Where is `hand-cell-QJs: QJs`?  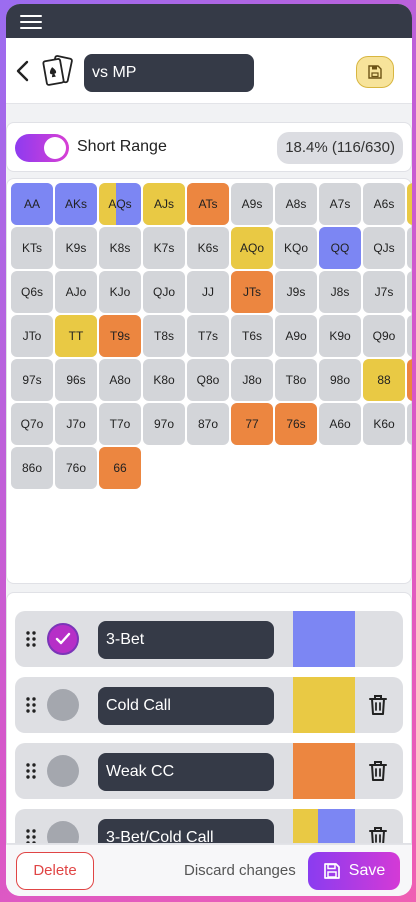
hand-cell-QJs: QJs is located at coordinates (384, 248).